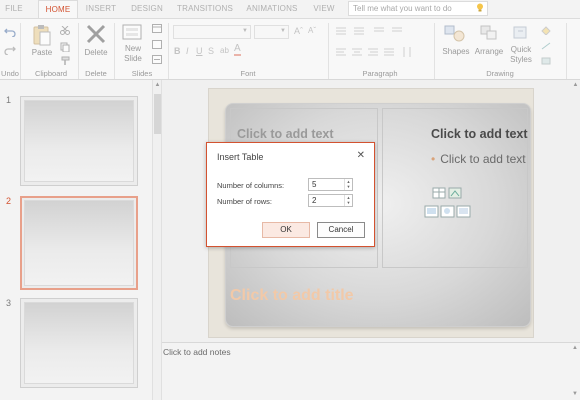 This screenshot has height=400, width=580. What do you see at coordinates (51, 73) in the screenshot?
I see `clipboard-group-label: Clipboard` at bounding box center [51, 73].